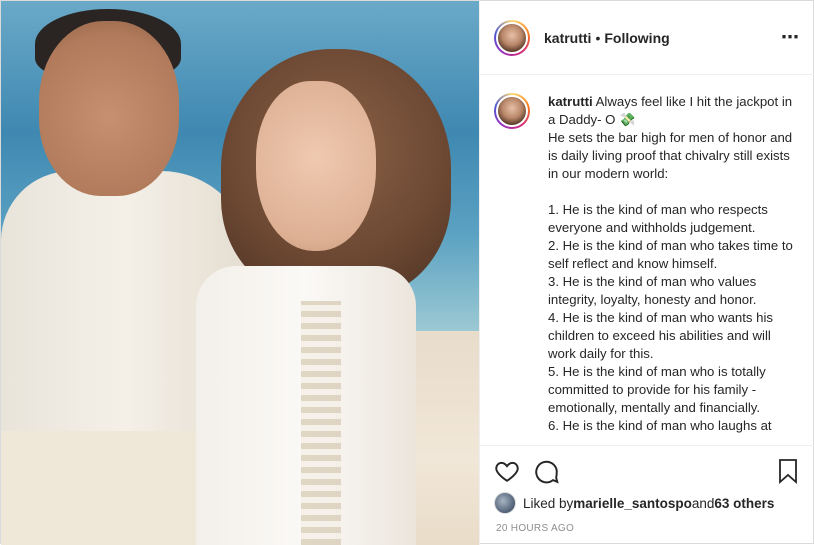 The height and width of the screenshot is (545, 814). Describe the element at coordinates (321, 423) in the screenshot. I see `photo-dress-lace` at that location.